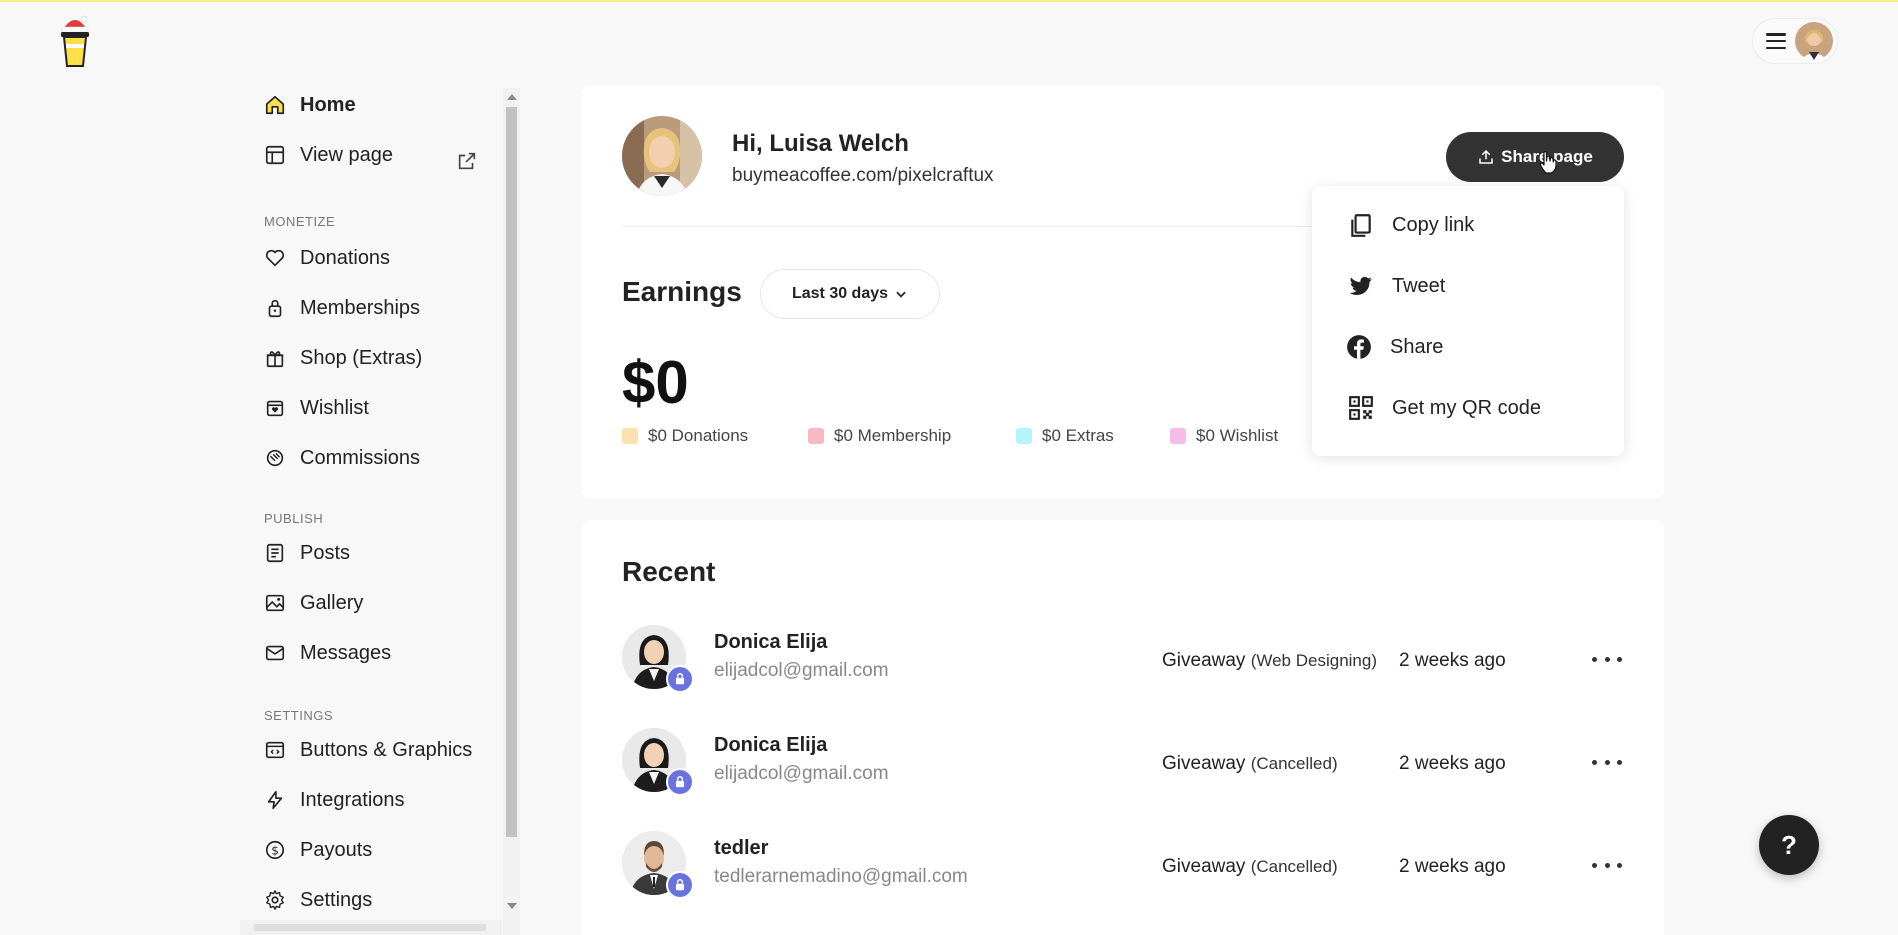 The width and height of the screenshot is (1898, 935). What do you see at coordinates (75, 41) in the screenshot?
I see `coffee-cup-santa-hat-icon` at bounding box center [75, 41].